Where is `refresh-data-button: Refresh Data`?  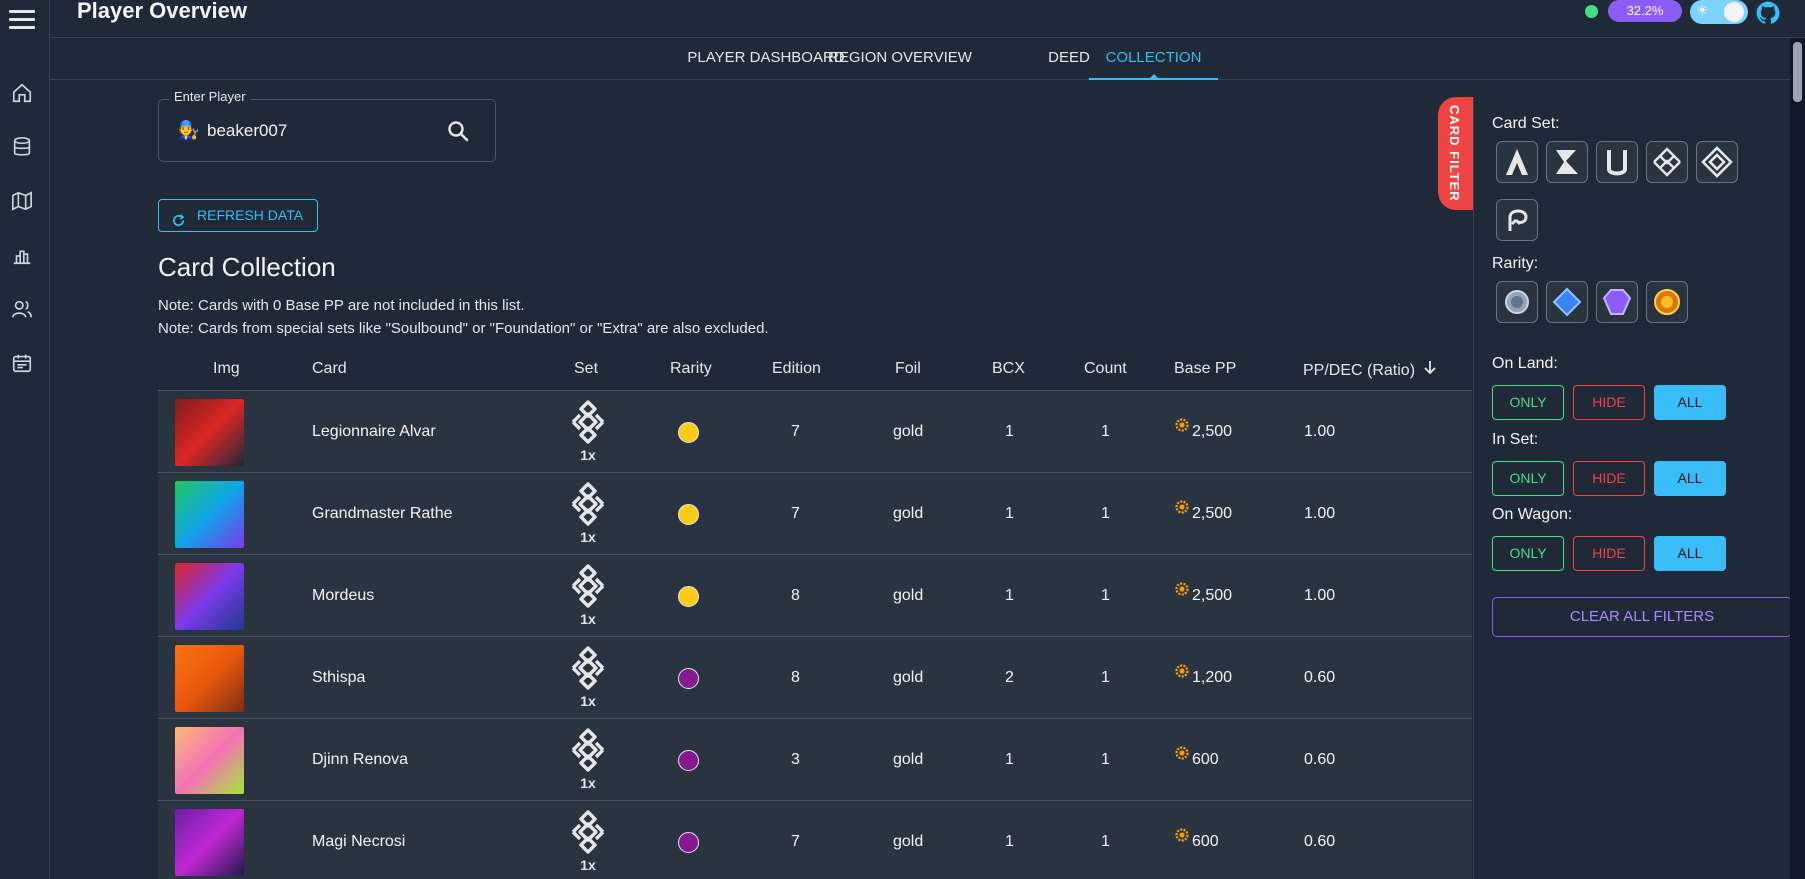
refresh-data-button: Refresh Data is located at coordinates (238, 215).